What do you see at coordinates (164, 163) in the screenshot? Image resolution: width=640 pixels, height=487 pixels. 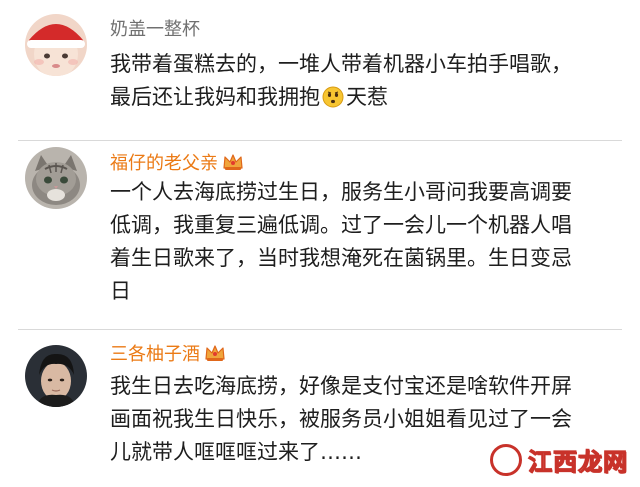 I see `comment-username-text: 福仔的老父亲` at bounding box center [164, 163].